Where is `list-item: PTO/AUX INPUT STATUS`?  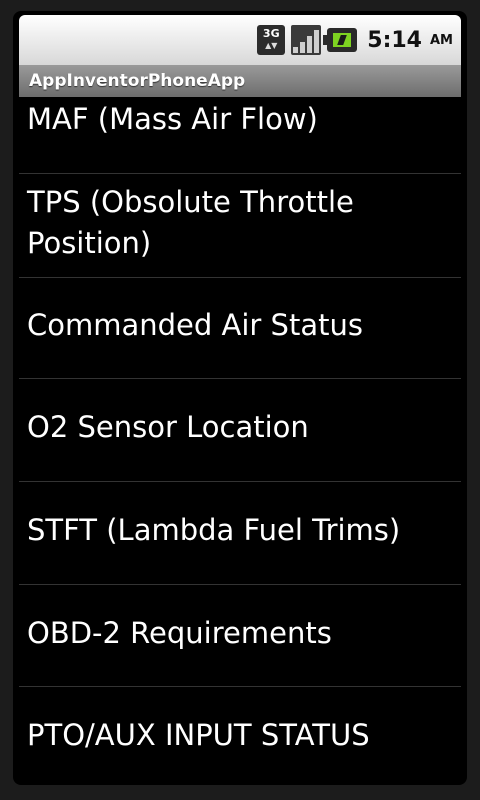
list-item: PTO/AUX INPUT STATUS is located at coordinates (240, 745).